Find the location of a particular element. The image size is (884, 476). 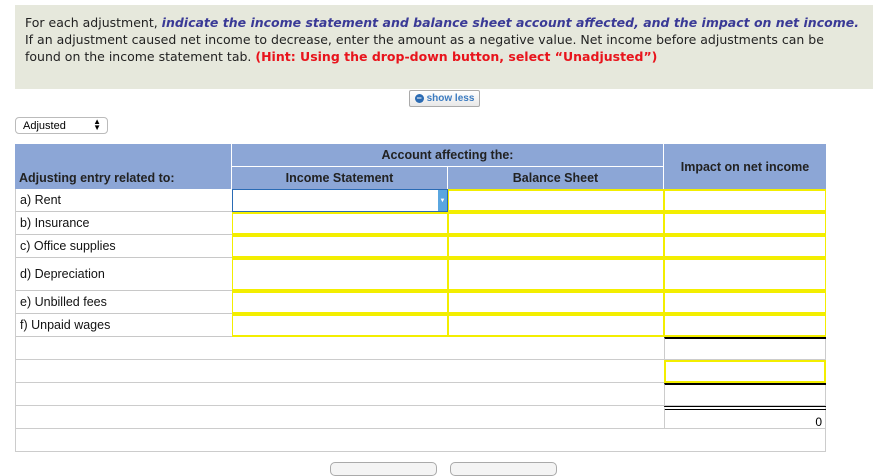

row-label: d) Depreciation is located at coordinates (124, 274).